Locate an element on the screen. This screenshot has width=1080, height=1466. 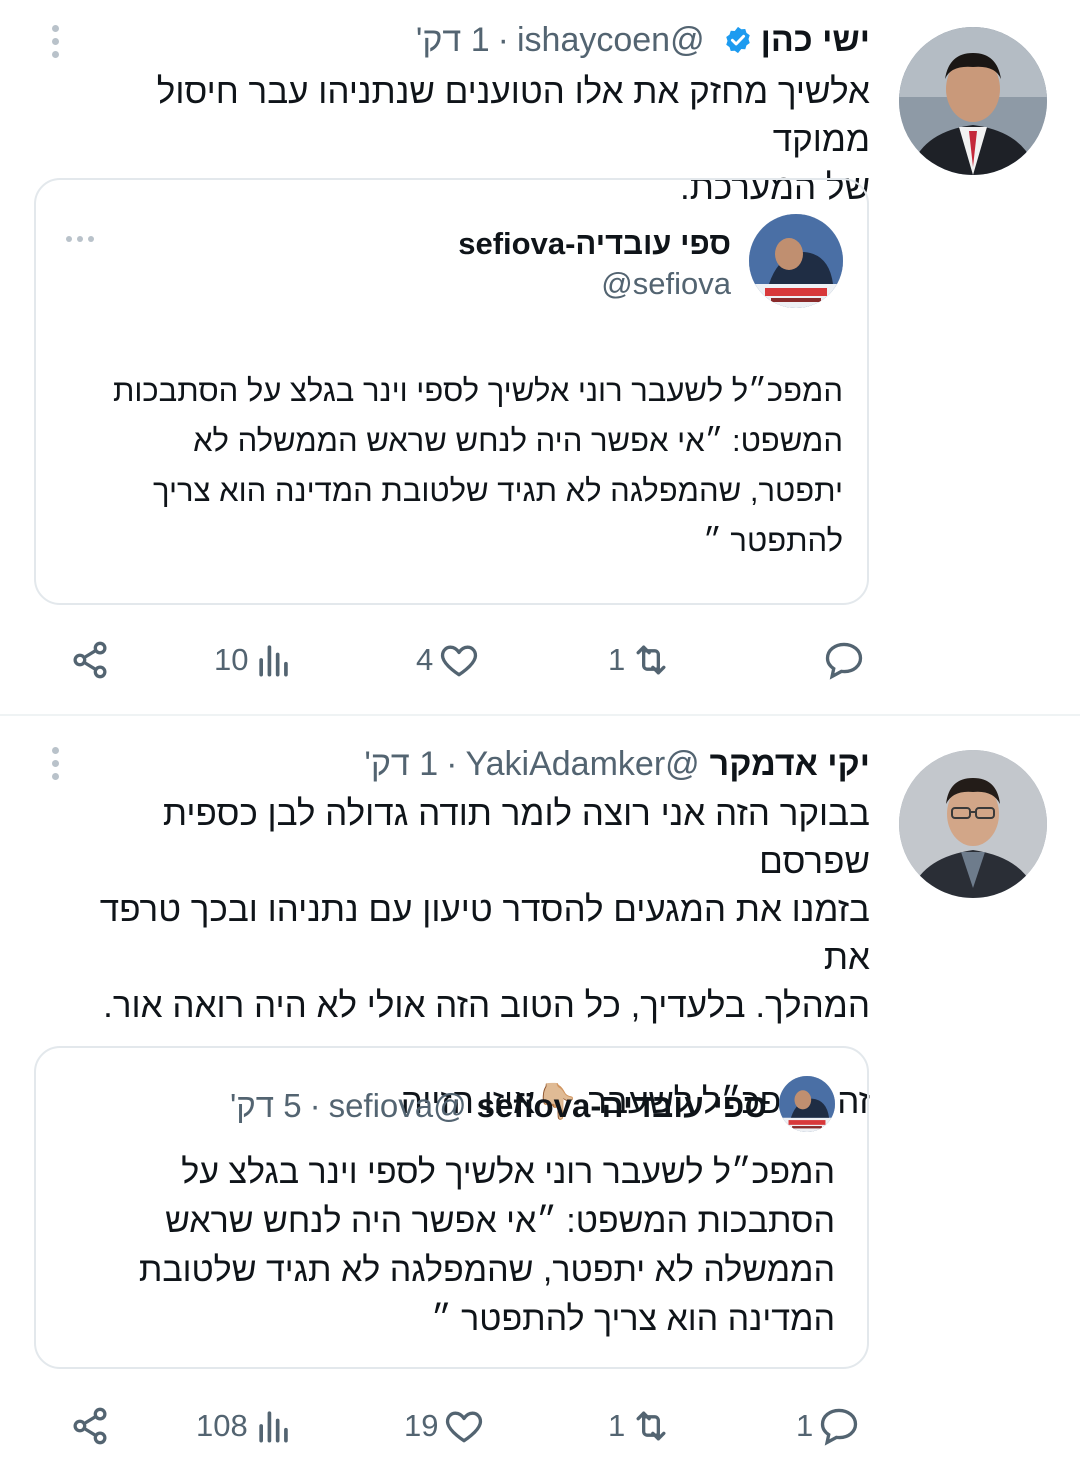
quoted-text-line: הסתבכות המשפט: ״אי אפשר היה לנחש שראש is located at coordinates (500, 1221).